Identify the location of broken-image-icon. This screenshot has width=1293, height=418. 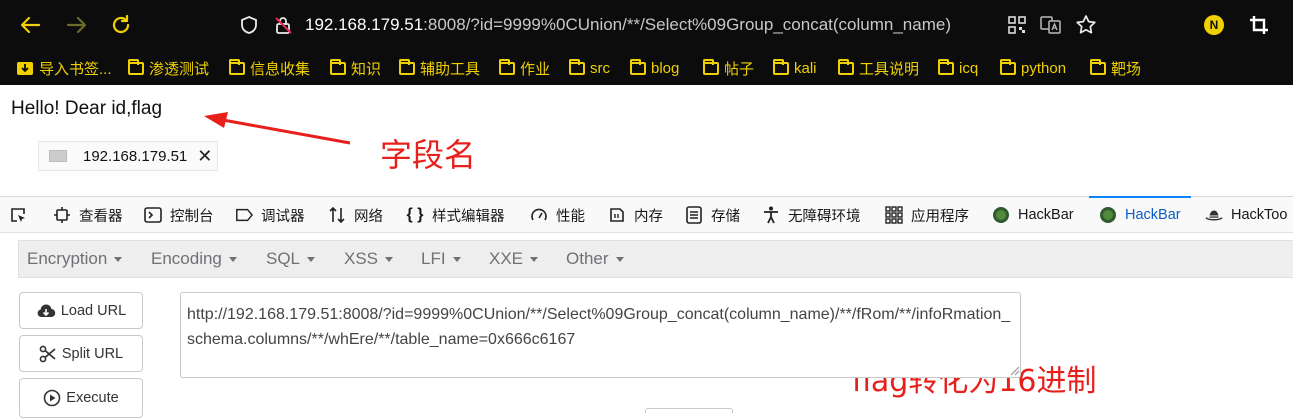
(58, 156).